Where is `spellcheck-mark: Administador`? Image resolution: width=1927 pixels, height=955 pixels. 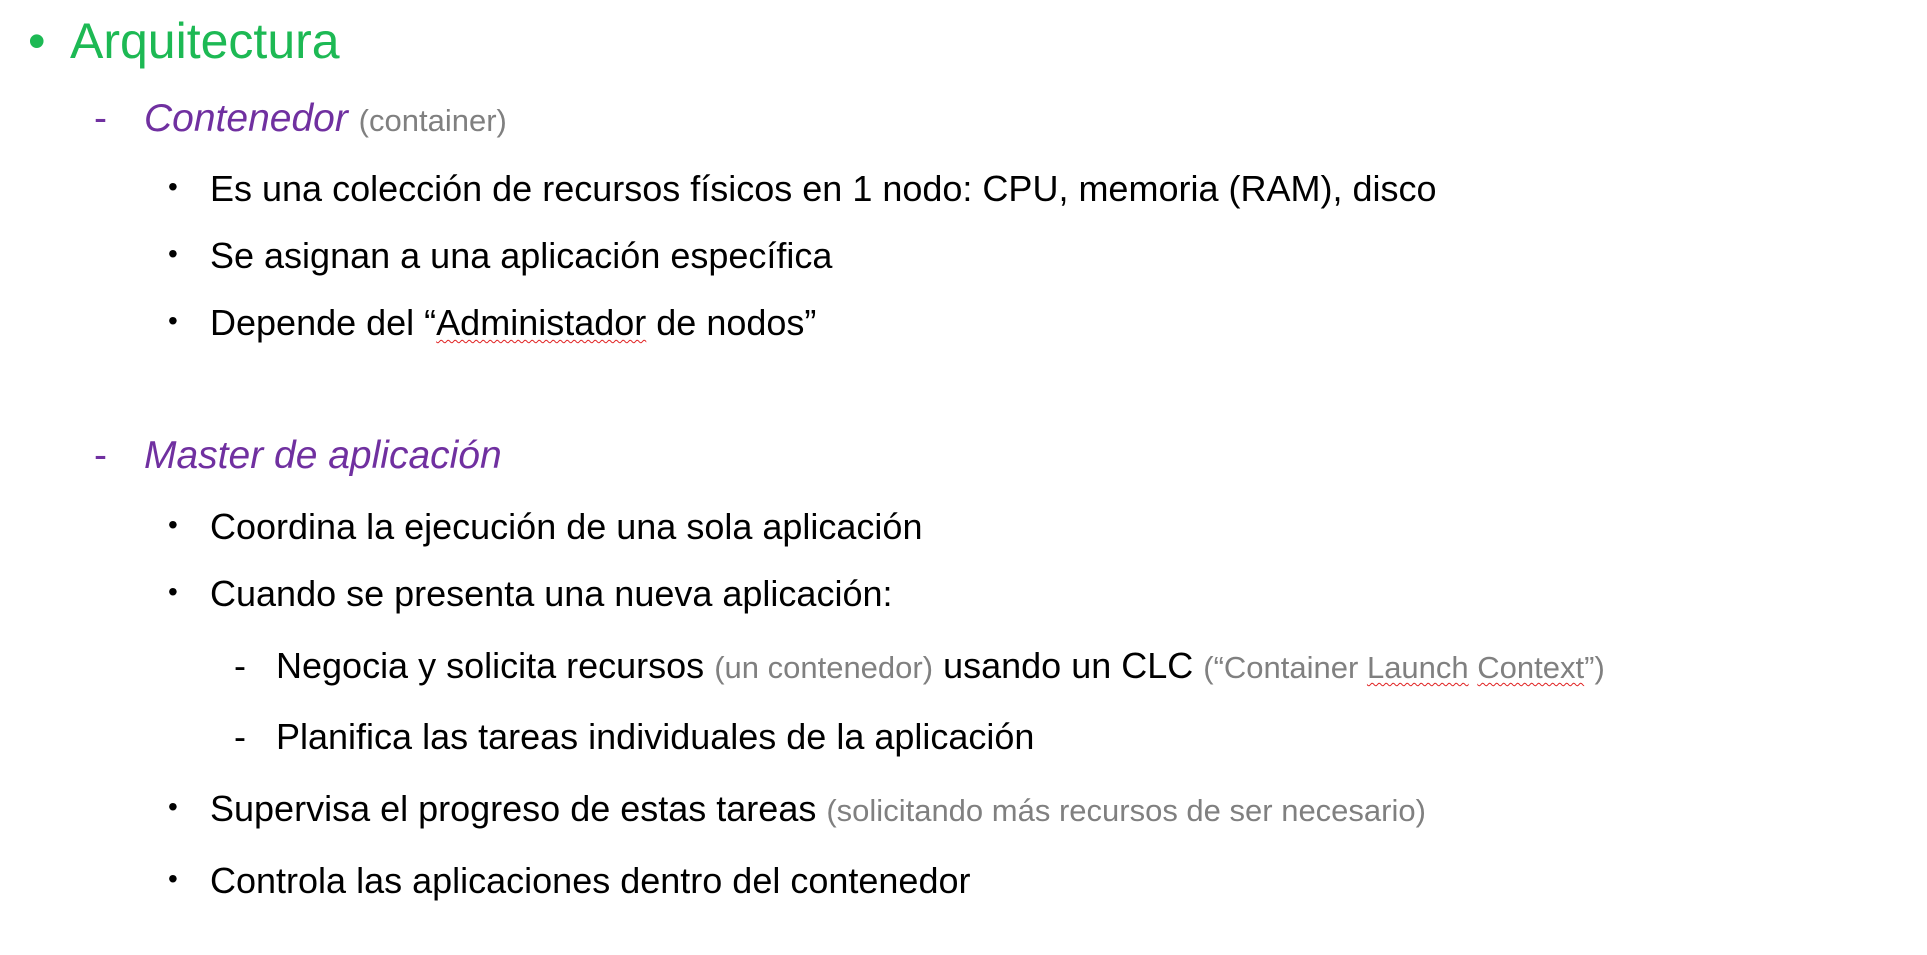 spellcheck-mark: Administador is located at coordinates (541, 322).